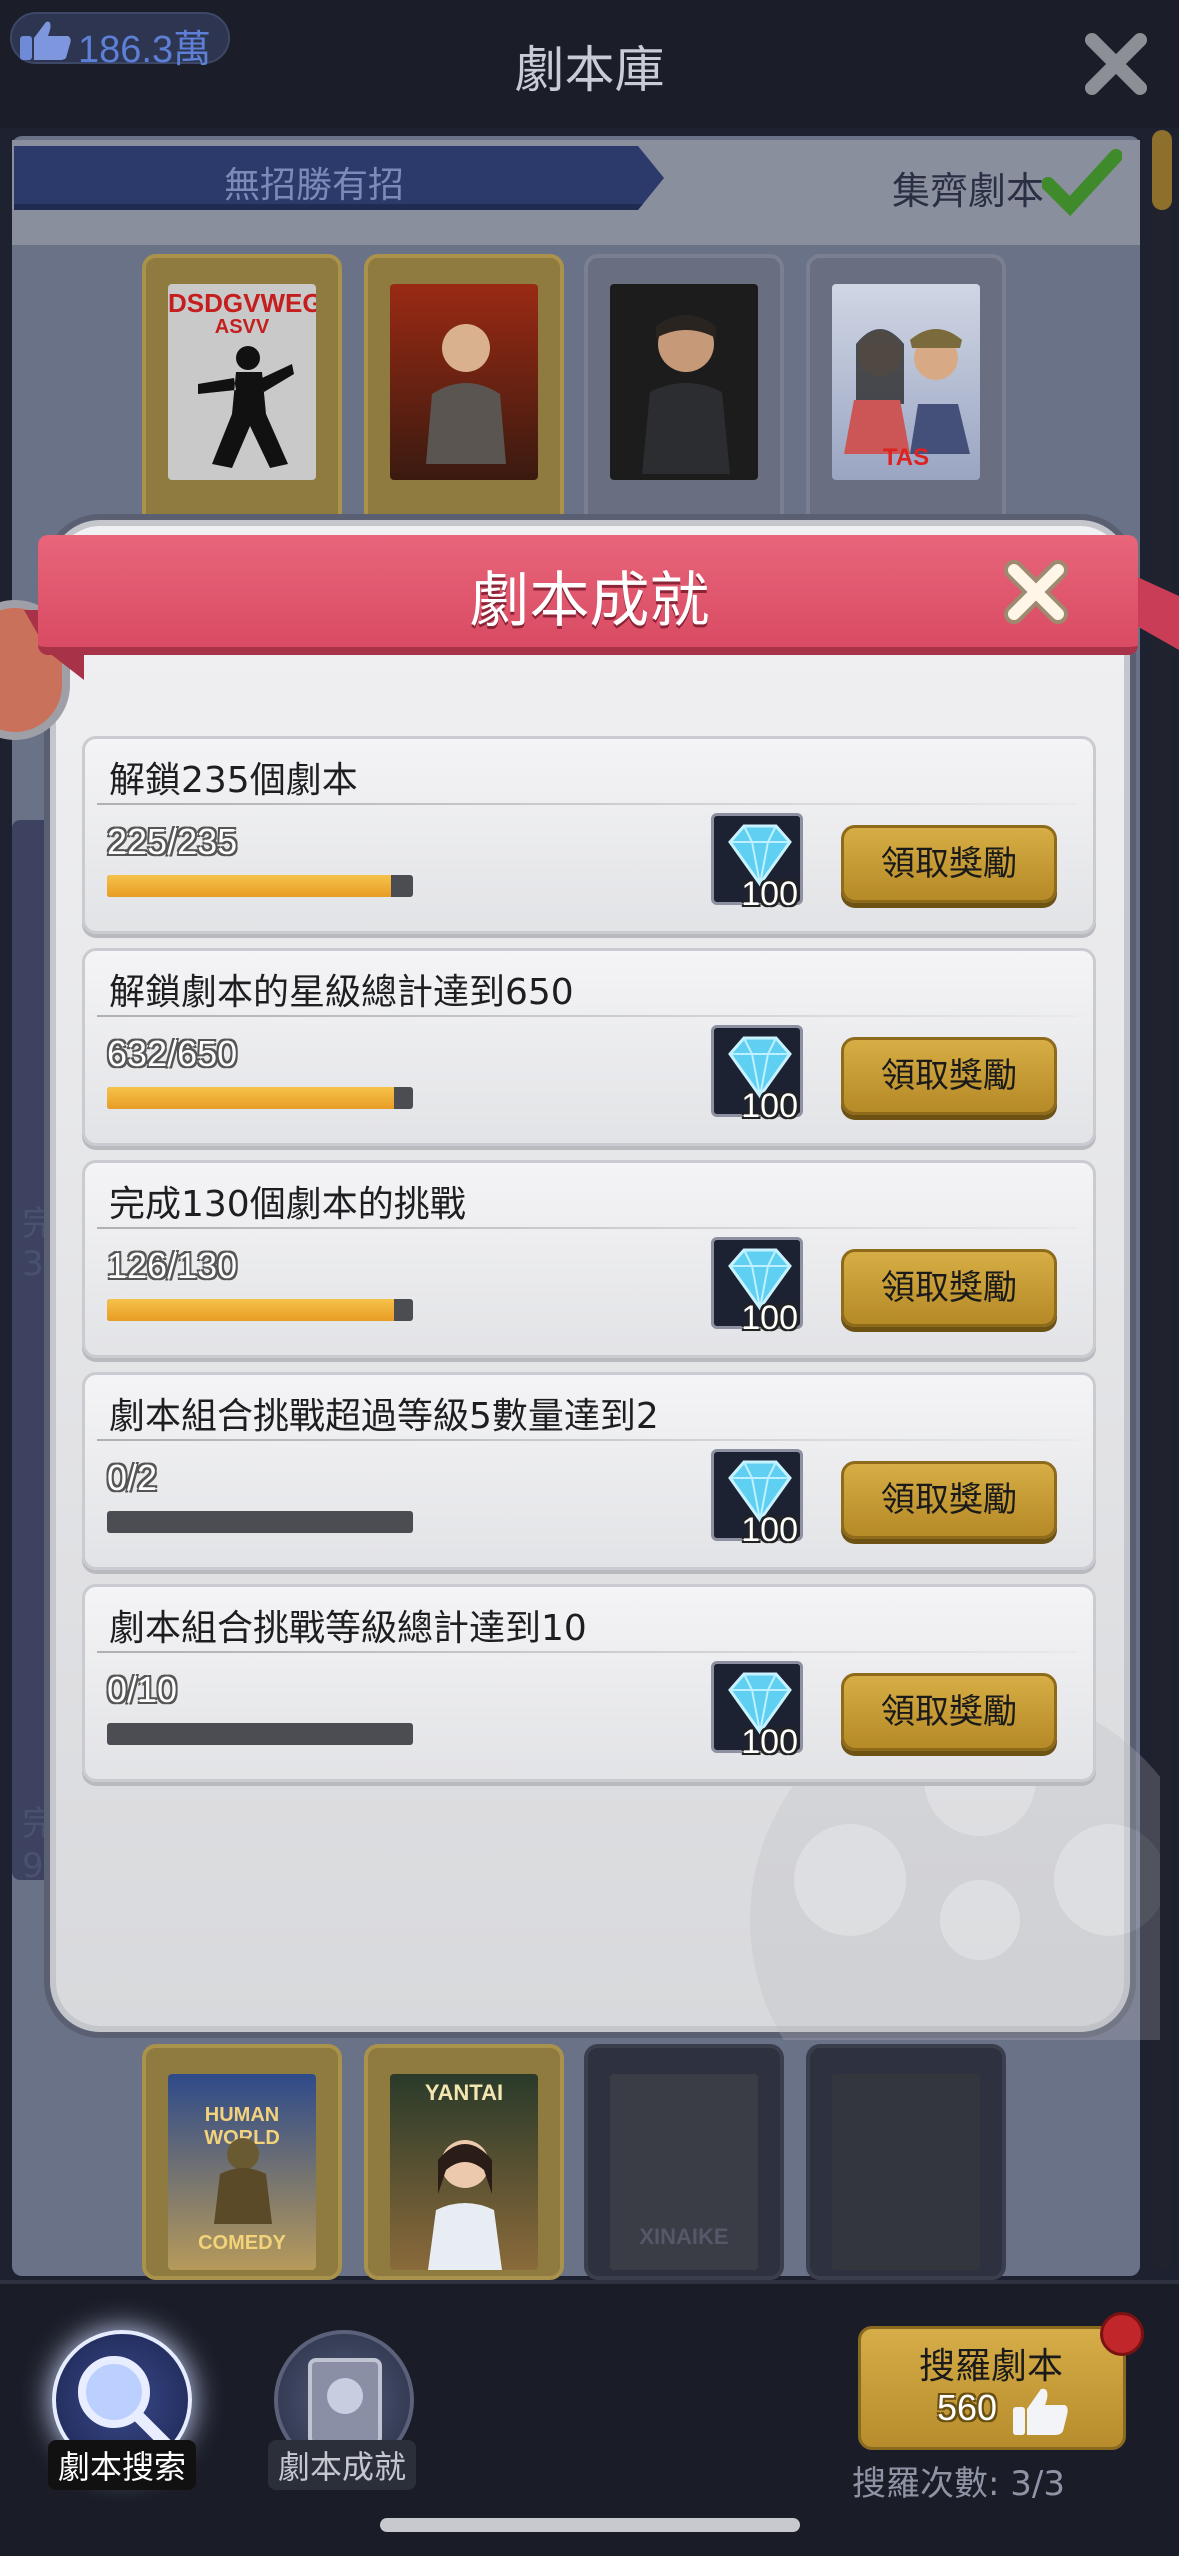 This screenshot has width=1179, height=2556. I want to click on script-card: HUMAN WORLD COMEDY, so click(242, 2162).